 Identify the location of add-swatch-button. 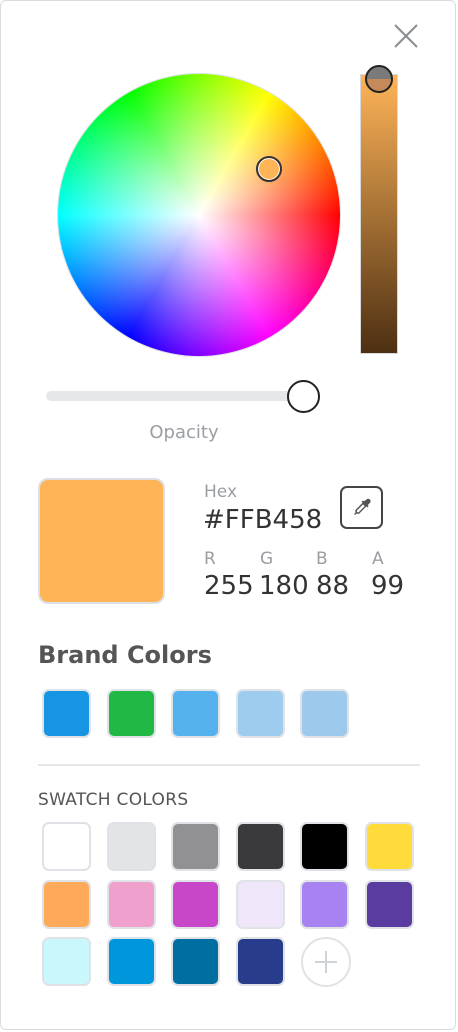
(326, 962).